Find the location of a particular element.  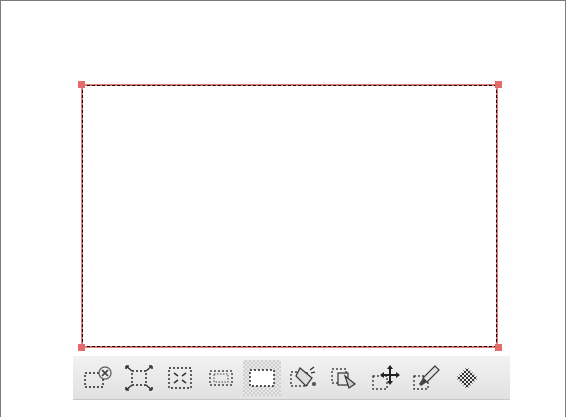

selection-cancel-icon is located at coordinates (98, 378).